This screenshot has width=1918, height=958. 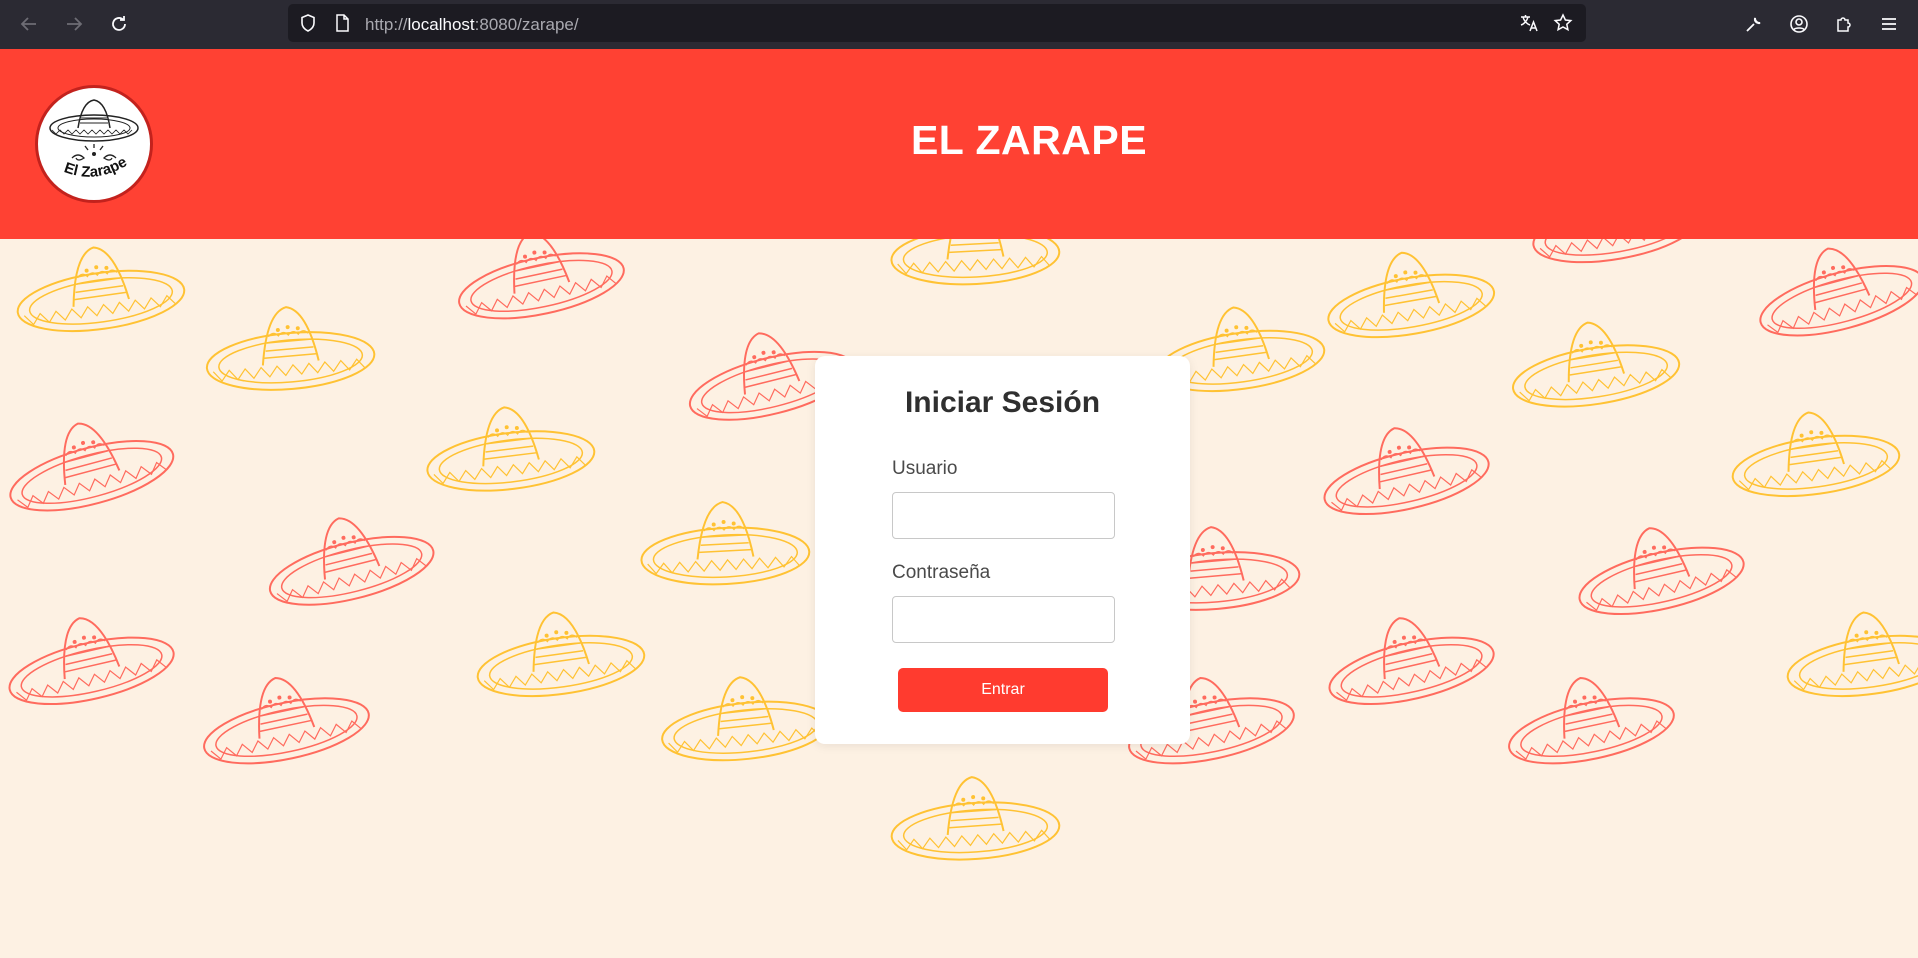 I want to click on menu-button, so click(x=1889, y=24).